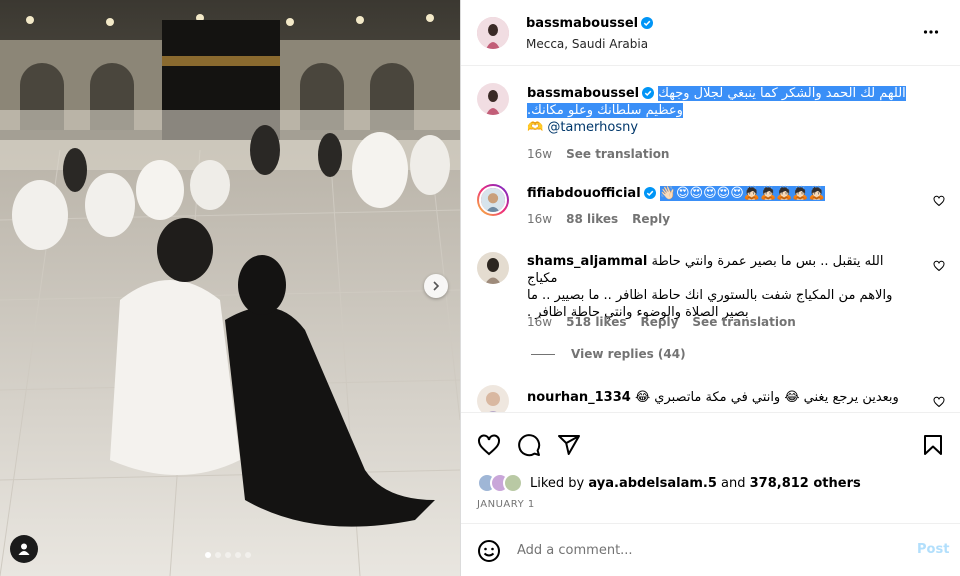 Image resolution: width=960 pixels, height=576 pixels. I want to click on comment-icon, so click(529, 445).